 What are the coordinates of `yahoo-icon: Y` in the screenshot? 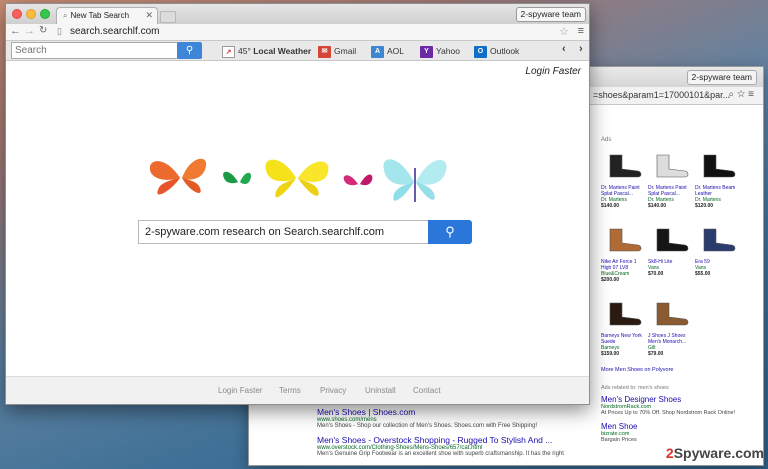 It's located at (426, 51).